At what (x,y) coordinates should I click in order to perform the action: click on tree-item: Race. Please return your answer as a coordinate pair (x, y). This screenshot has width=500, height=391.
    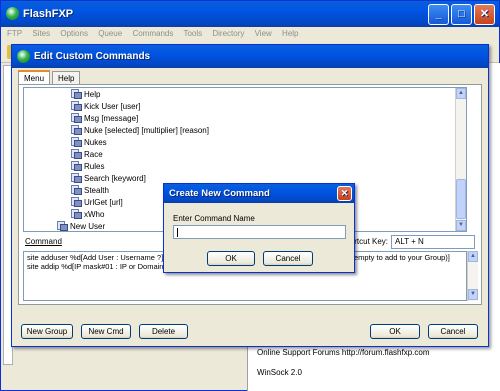
    Looking at the image, I should click on (86, 154).